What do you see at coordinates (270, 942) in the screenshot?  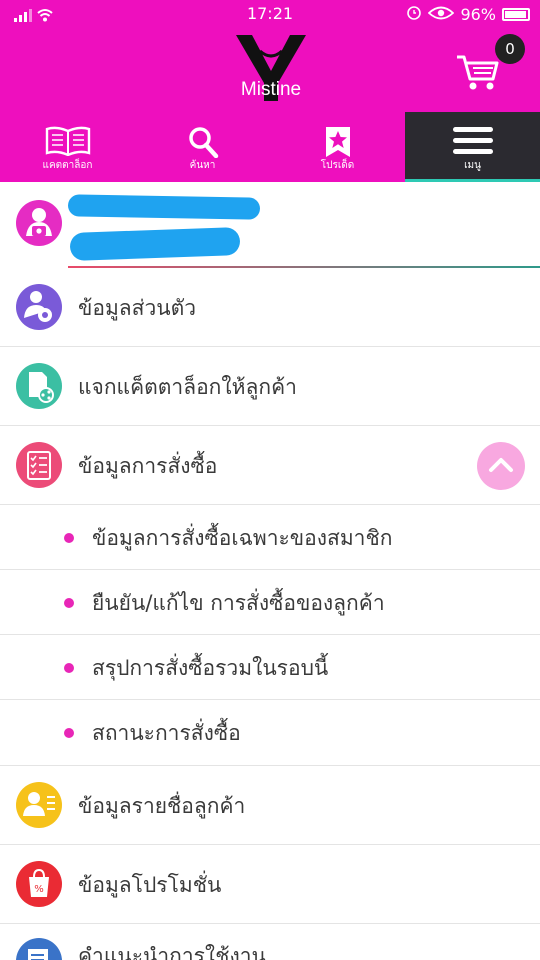 I see `menu-item-guide: คำแนะนำการใช้งาน` at bounding box center [270, 942].